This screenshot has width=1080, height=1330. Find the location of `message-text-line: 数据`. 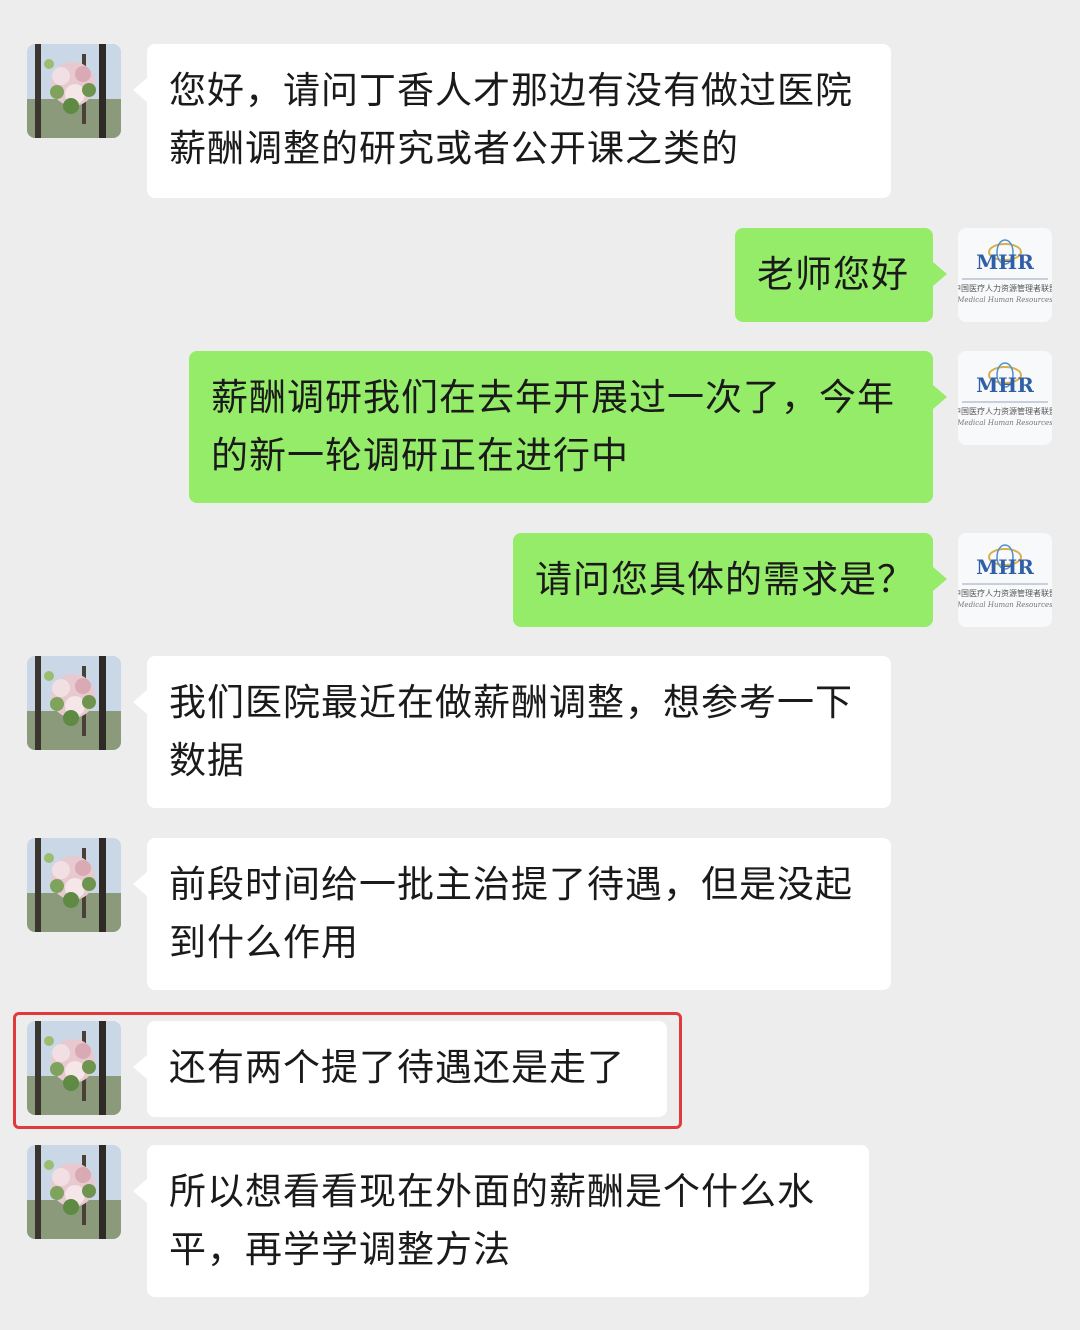

message-text-line: 数据 is located at coordinates (207, 760).